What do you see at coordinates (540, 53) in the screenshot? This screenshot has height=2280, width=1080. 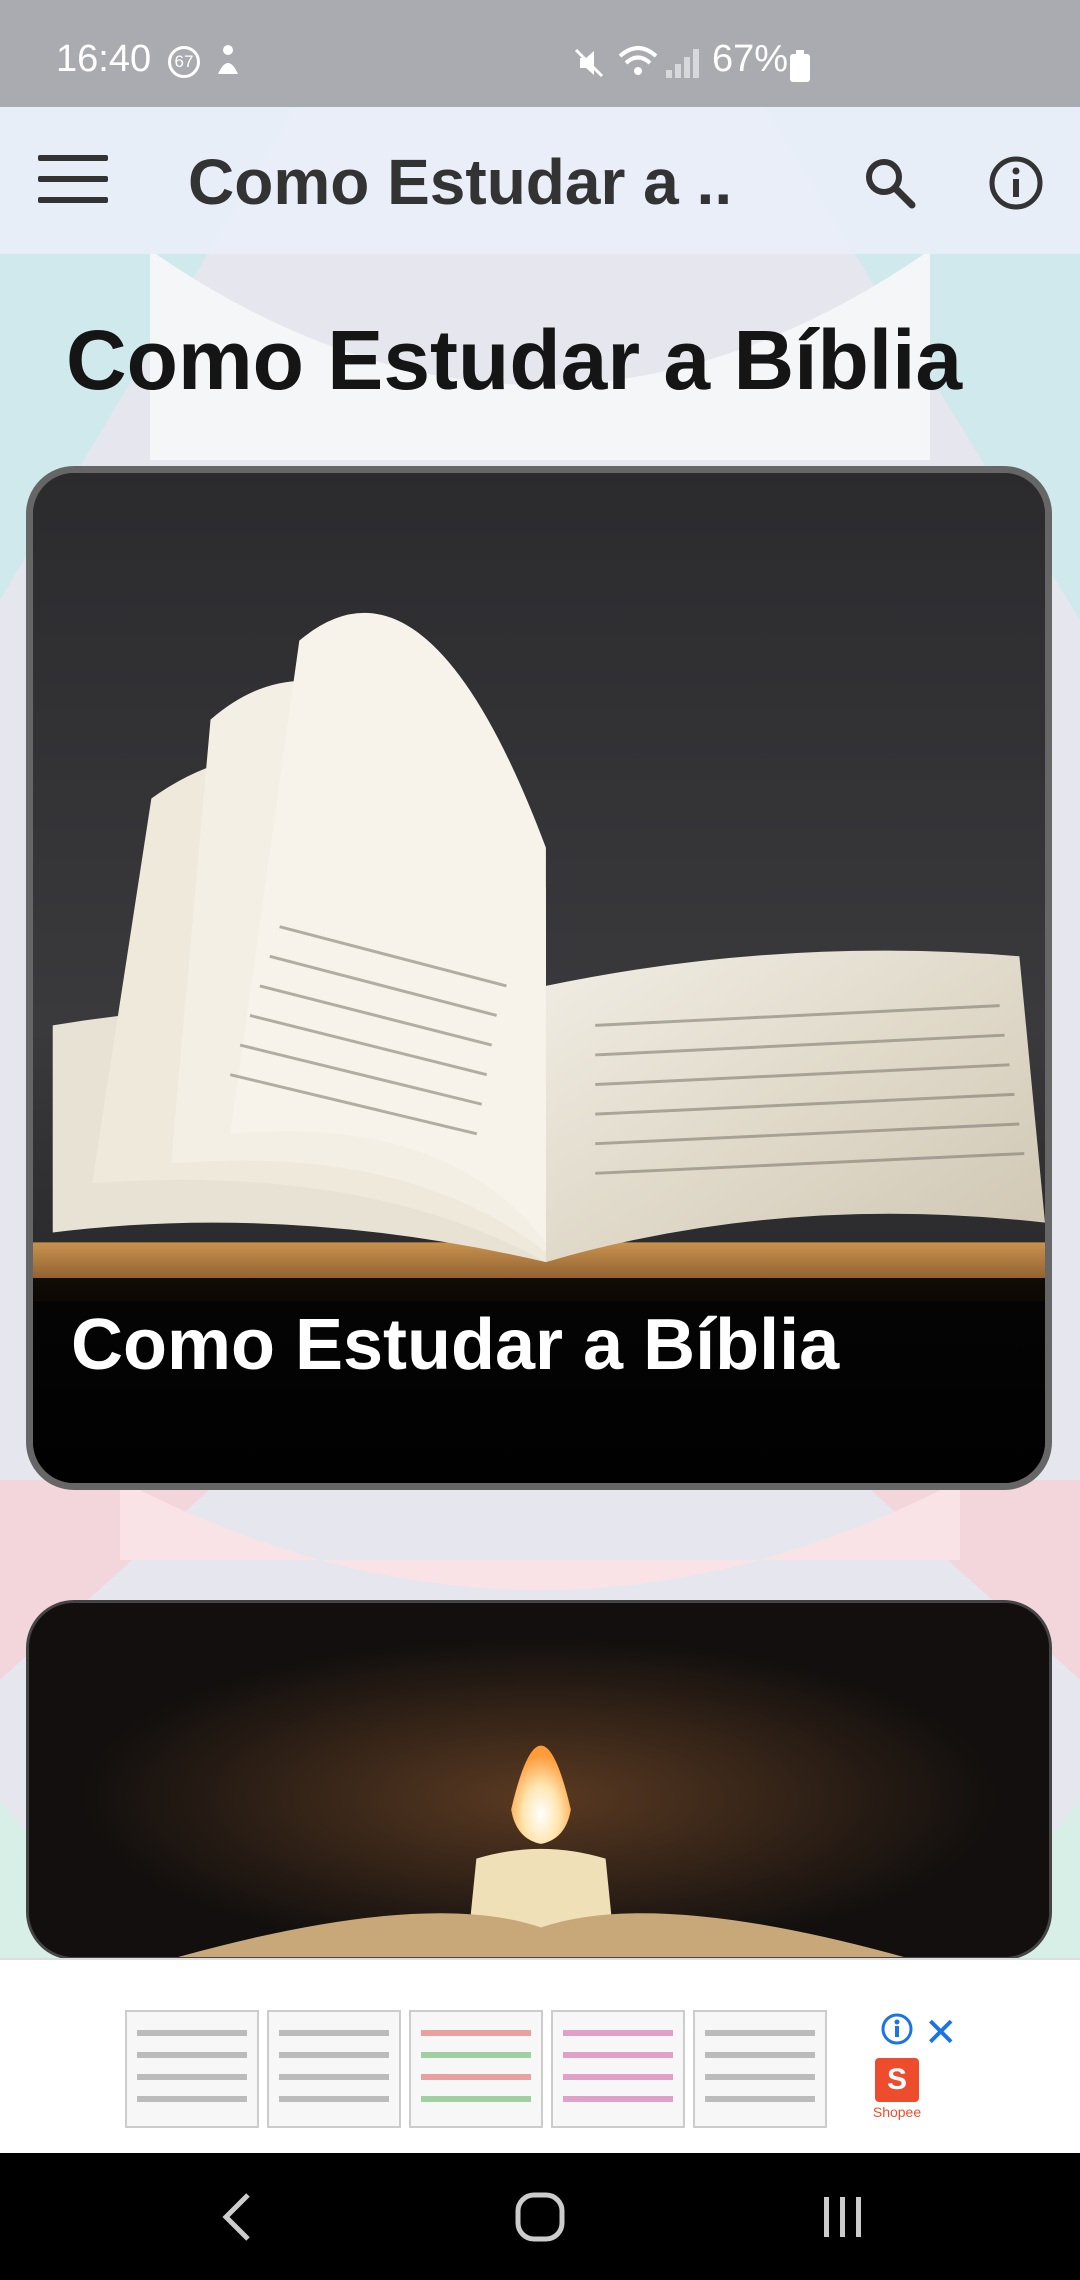 I see `status-bar: 16:40 67 67%` at bounding box center [540, 53].